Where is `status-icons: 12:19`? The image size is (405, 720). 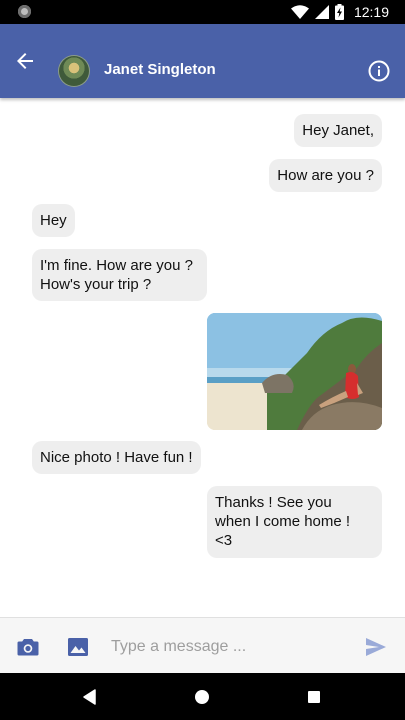 status-icons: 12:19 is located at coordinates (339, 12).